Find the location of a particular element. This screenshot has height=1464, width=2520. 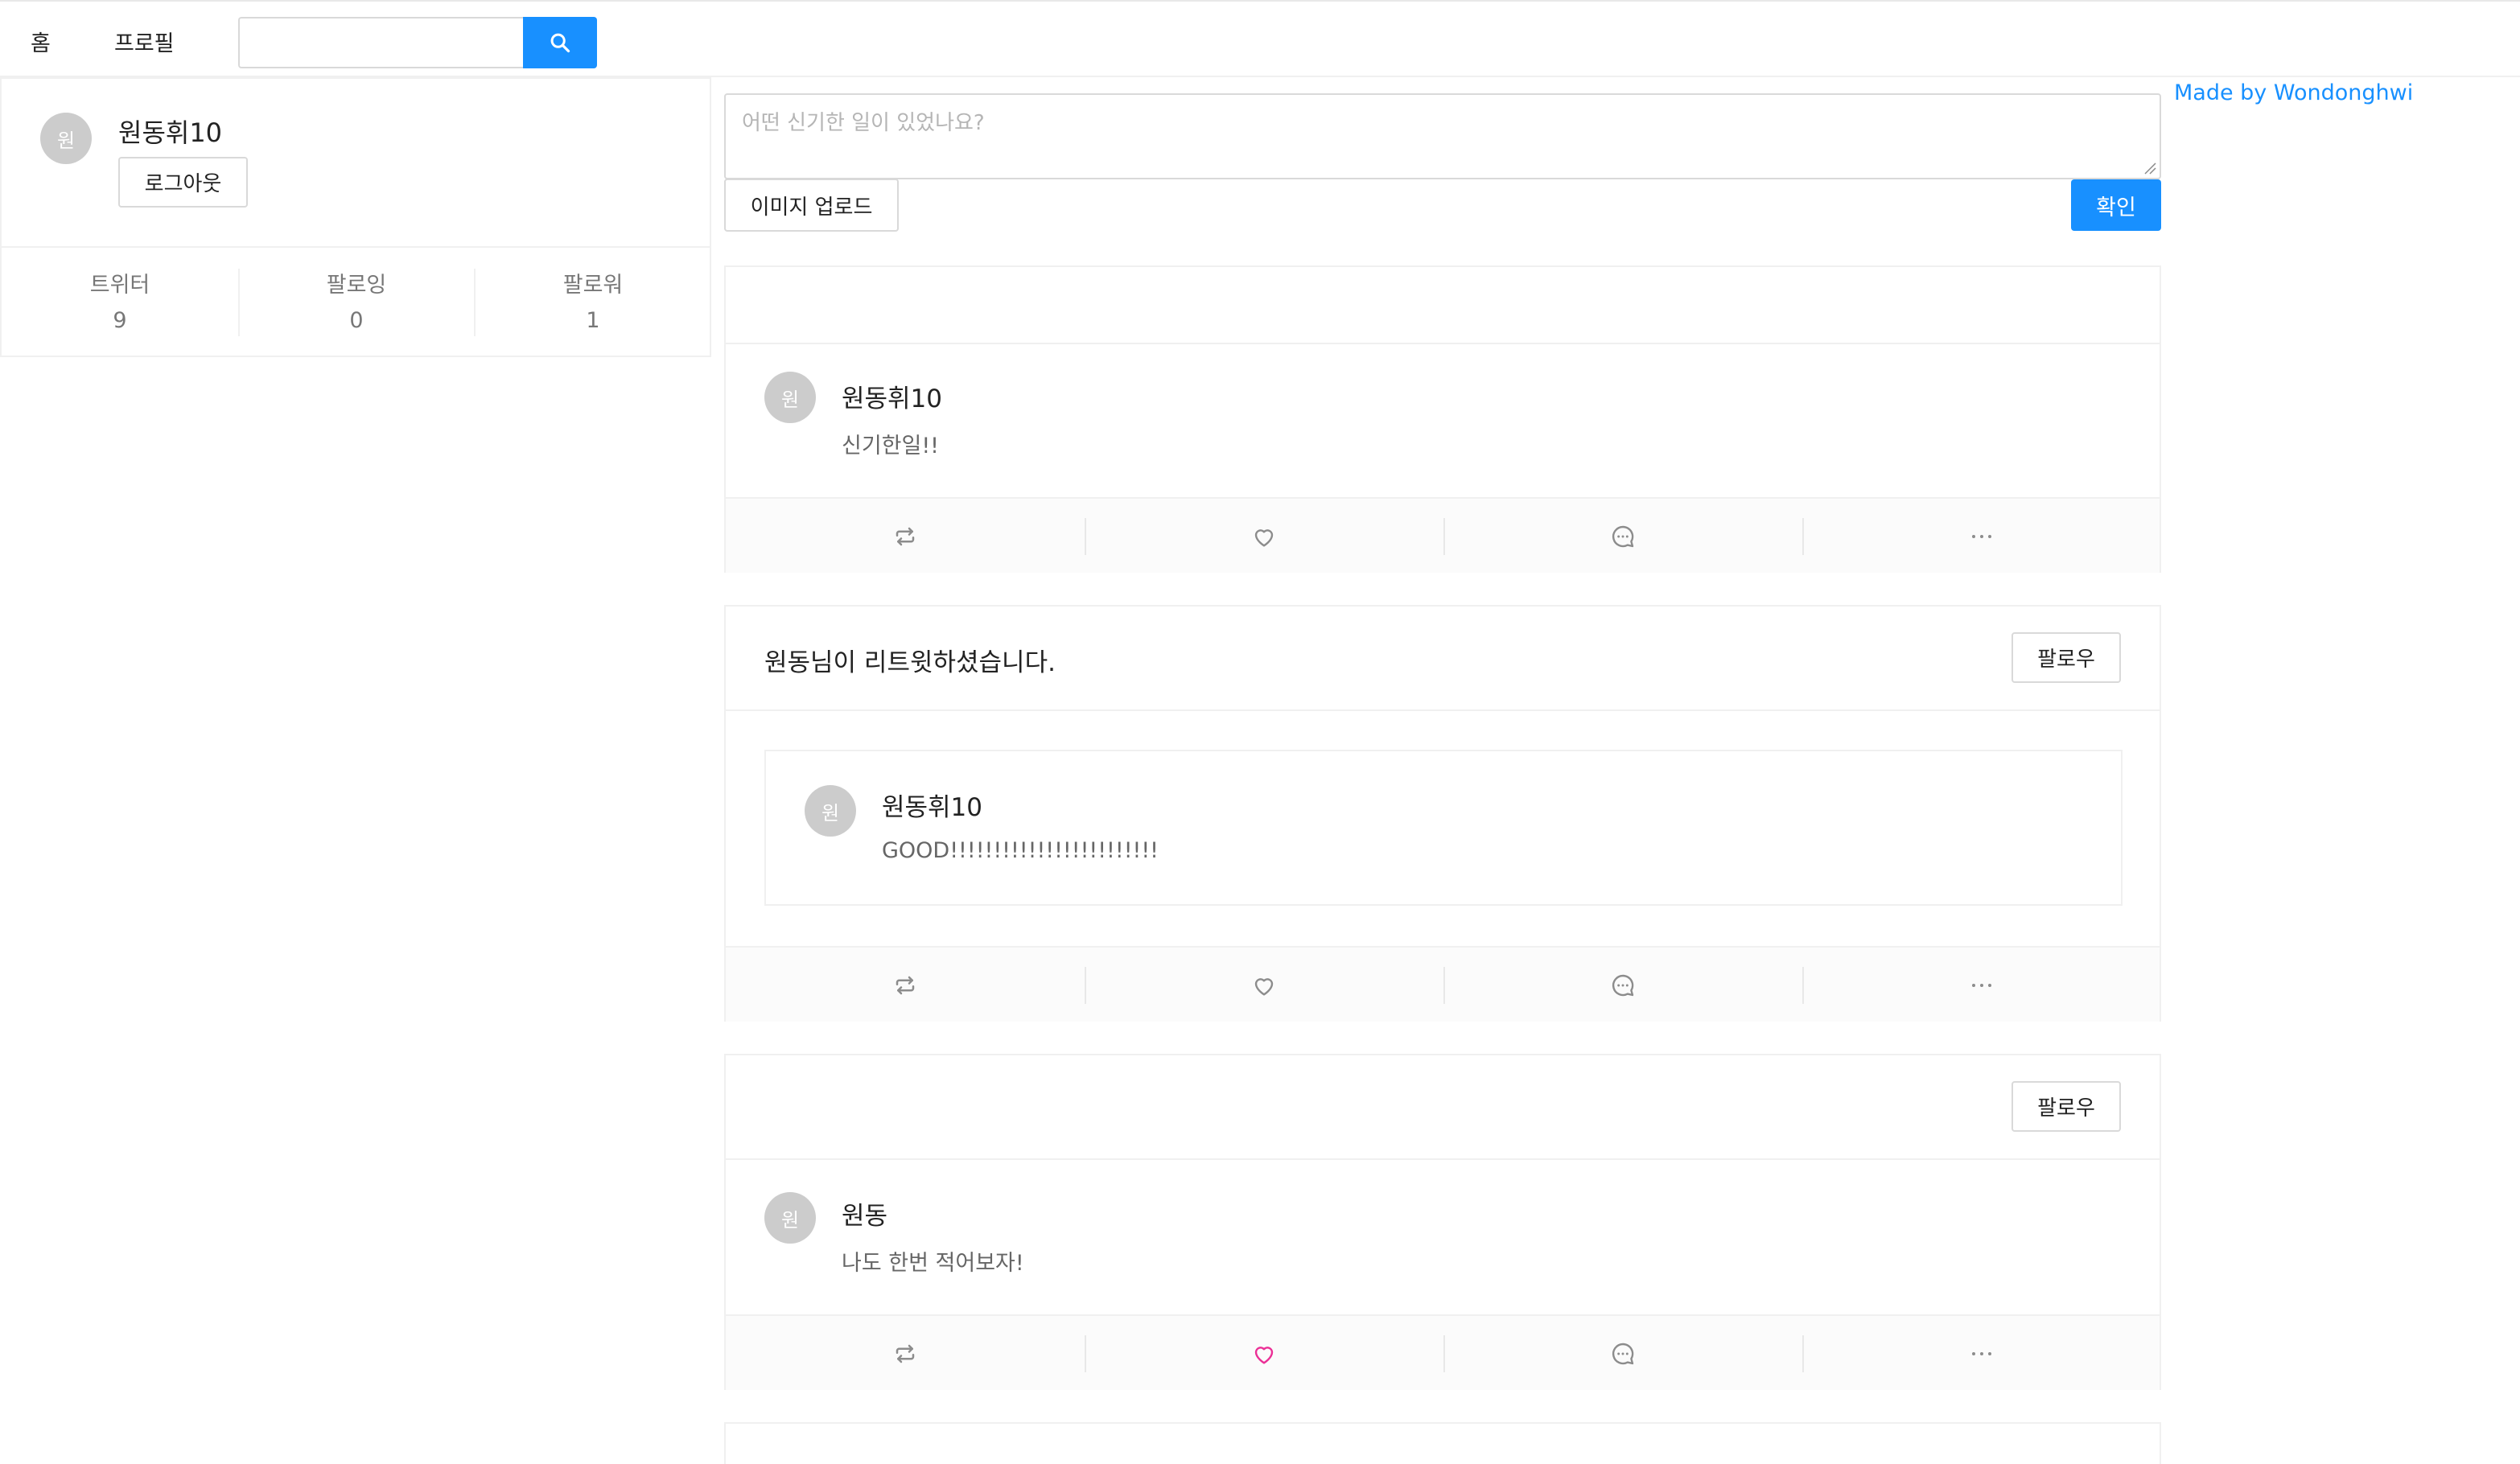

tweet-author: 원동 is located at coordinates (865, 1216).